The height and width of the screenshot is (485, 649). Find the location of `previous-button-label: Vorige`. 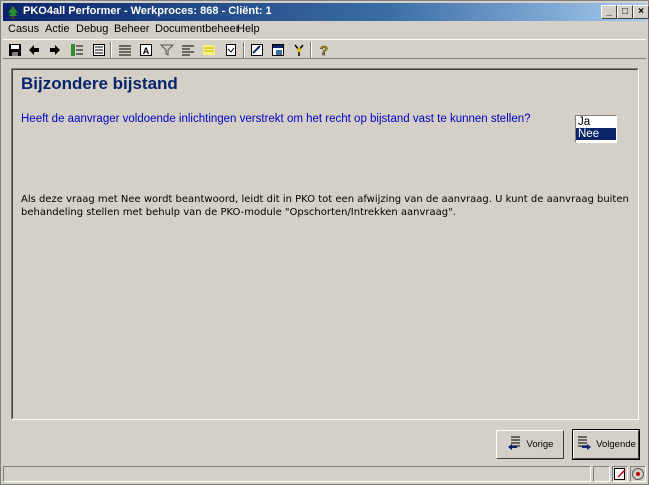

previous-button-label: Vorige is located at coordinates (540, 444).